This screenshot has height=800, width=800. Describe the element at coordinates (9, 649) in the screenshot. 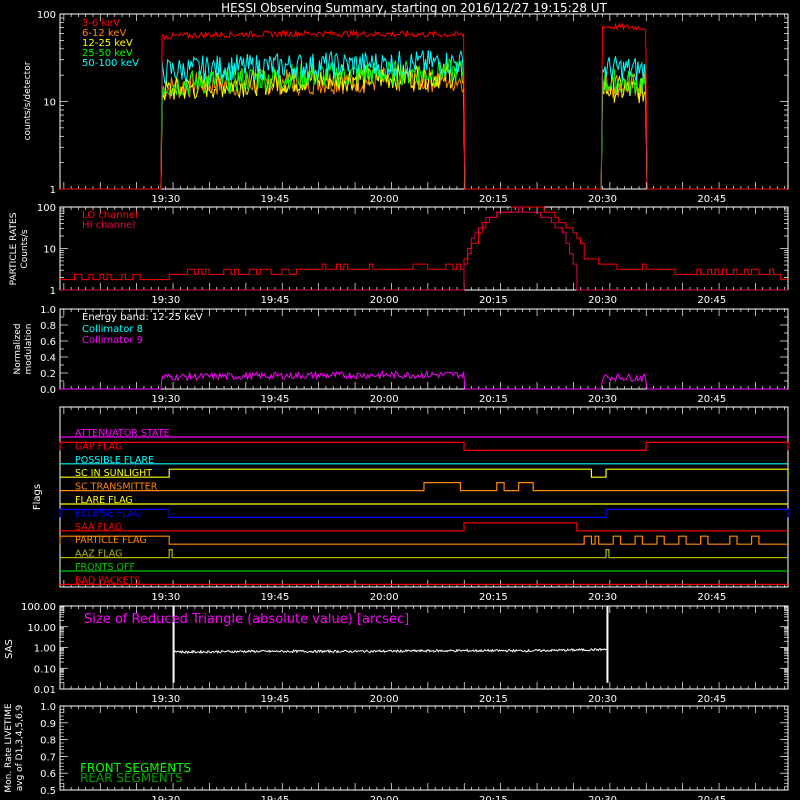

I see `y-axis-label: SAS` at that location.